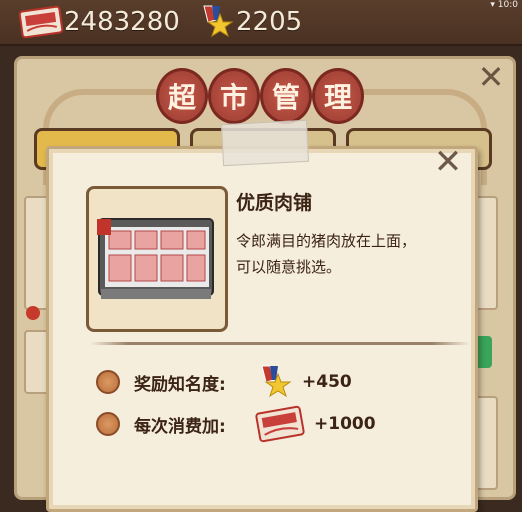 This screenshot has width=522, height=512. I want to click on shop-description: 令郎满目的猪肉放在上面，可以随意挑选。, so click(326, 254).